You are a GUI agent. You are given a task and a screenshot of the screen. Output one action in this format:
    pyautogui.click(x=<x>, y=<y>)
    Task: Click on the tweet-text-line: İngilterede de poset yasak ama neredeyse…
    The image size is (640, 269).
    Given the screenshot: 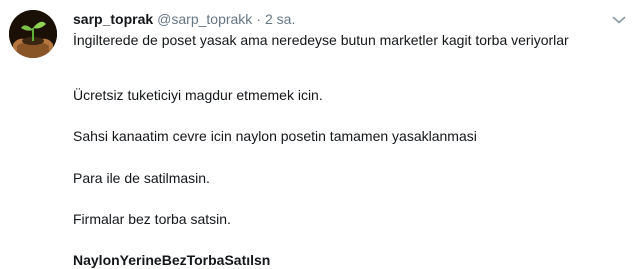 What is the action you would take?
    pyautogui.click(x=321, y=40)
    